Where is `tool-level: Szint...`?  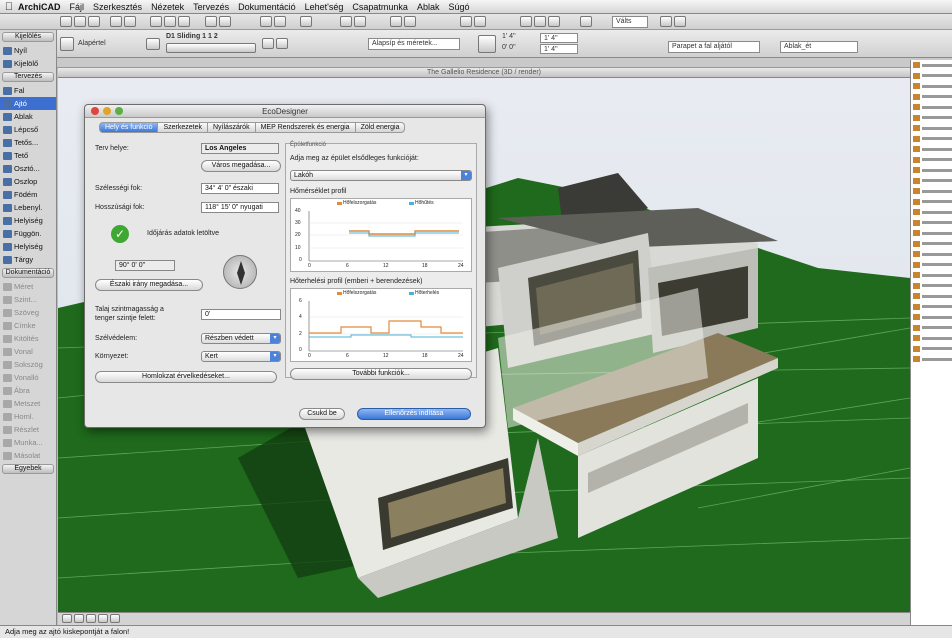 tool-level: Szint... is located at coordinates (28, 299).